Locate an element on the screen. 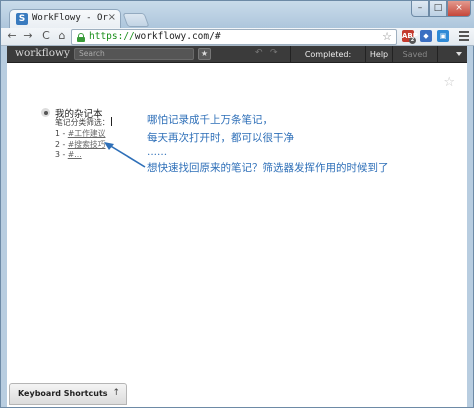 The image size is (474, 408). note-text: 笔记分类筛选： is located at coordinates (82, 122).